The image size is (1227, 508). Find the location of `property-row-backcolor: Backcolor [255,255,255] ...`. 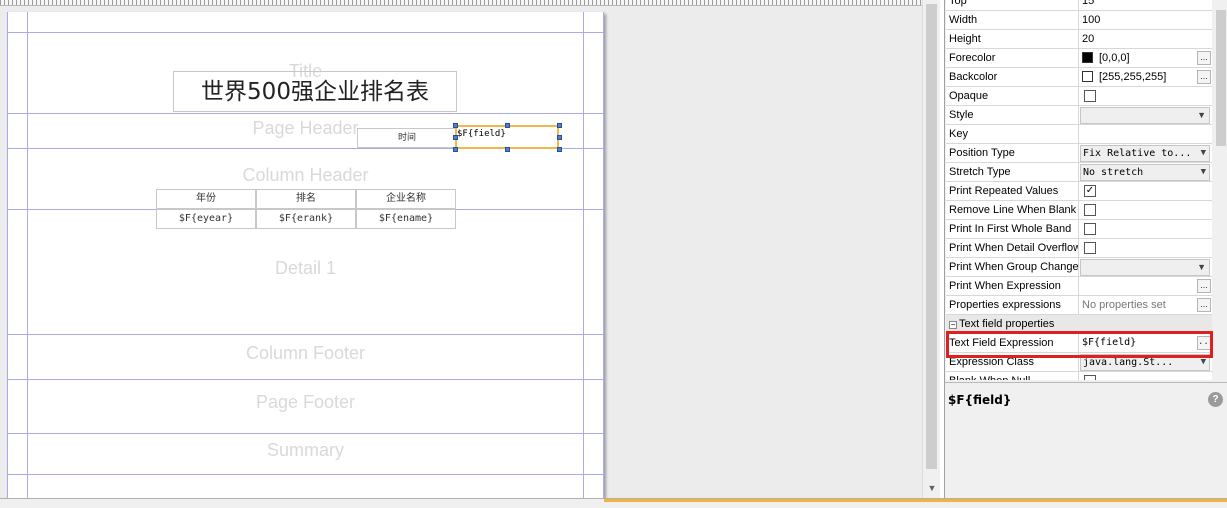

property-row-backcolor: Backcolor [255,255,255] ... is located at coordinates (1079, 77).